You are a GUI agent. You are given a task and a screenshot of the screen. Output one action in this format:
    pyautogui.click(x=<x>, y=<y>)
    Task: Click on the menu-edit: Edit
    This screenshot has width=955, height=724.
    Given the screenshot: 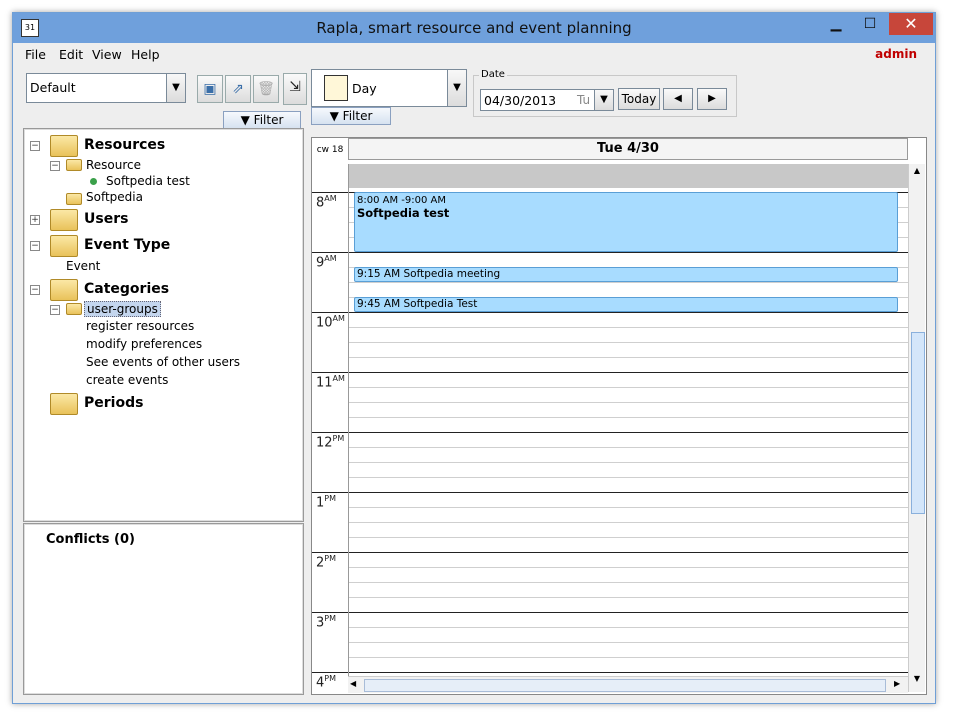 What is the action you would take?
    pyautogui.click(x=71, y=54)
    